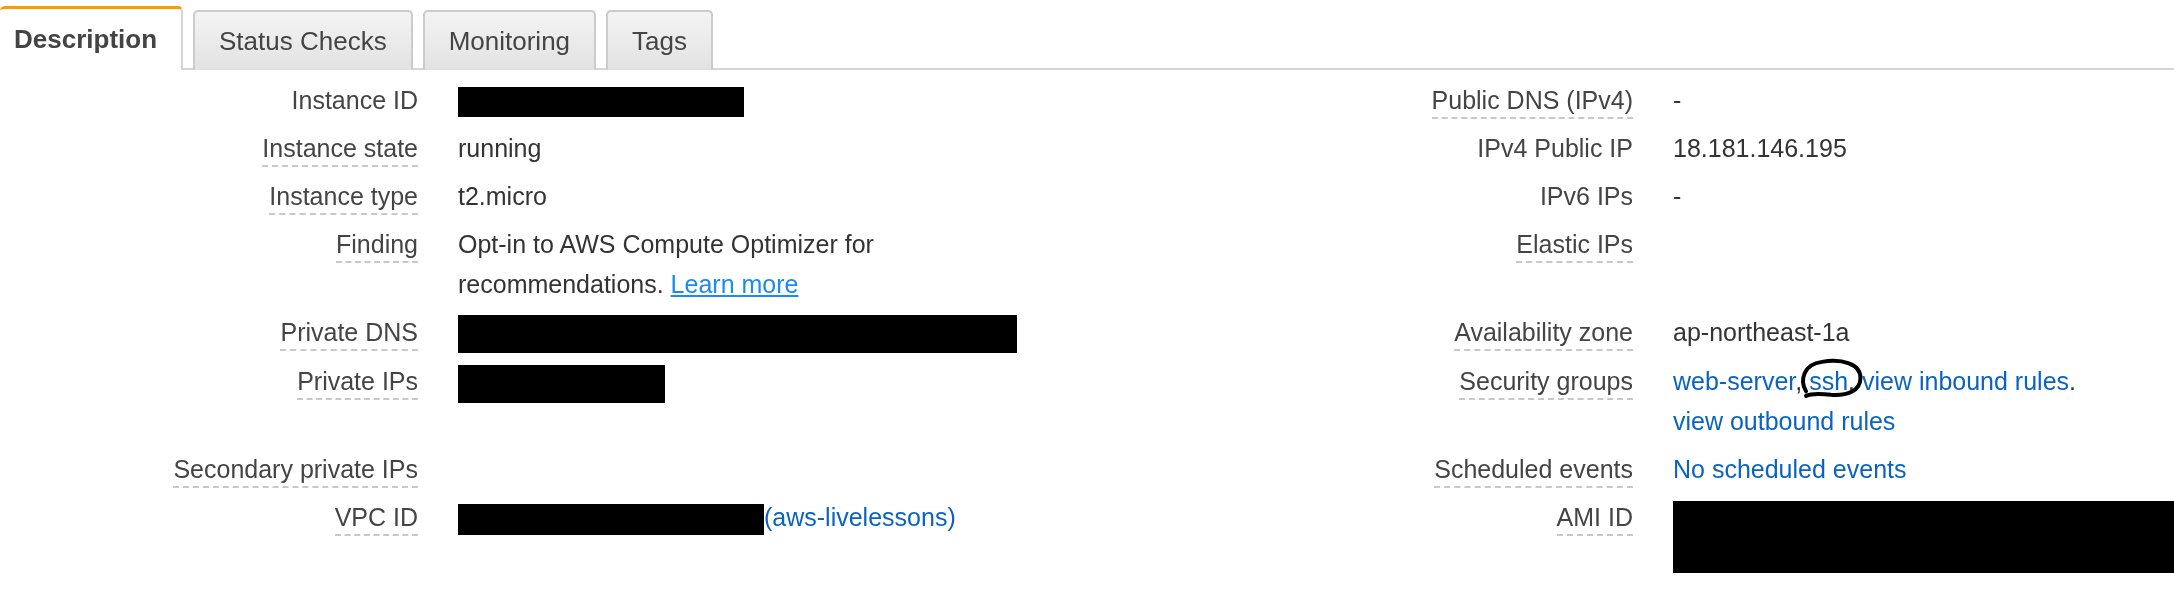 The height and width of the screenshot is (596, 2174). I want to click on link: ssh, so click(1829, 381).